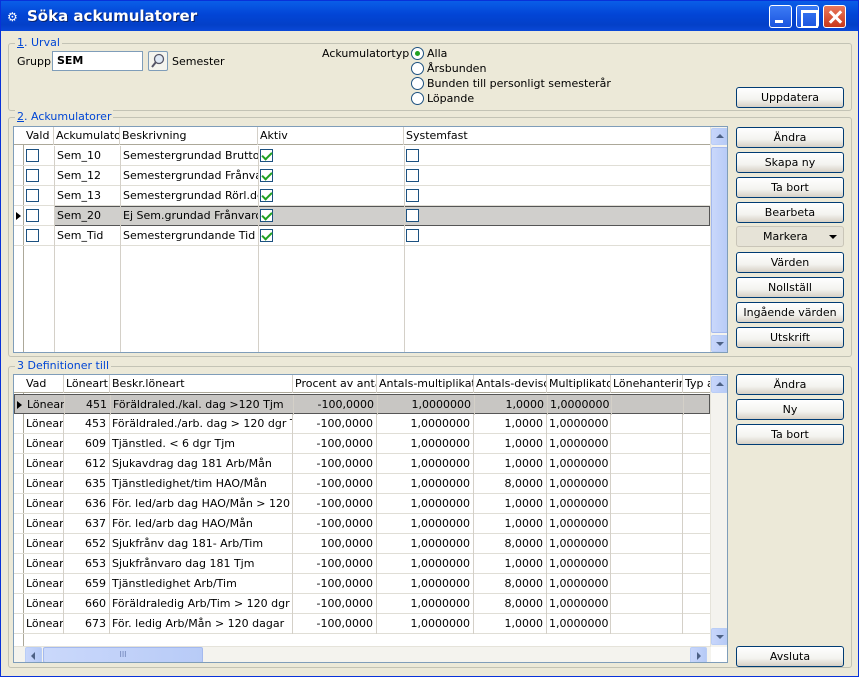  I want to click on minimize-button, so click(780, 16).